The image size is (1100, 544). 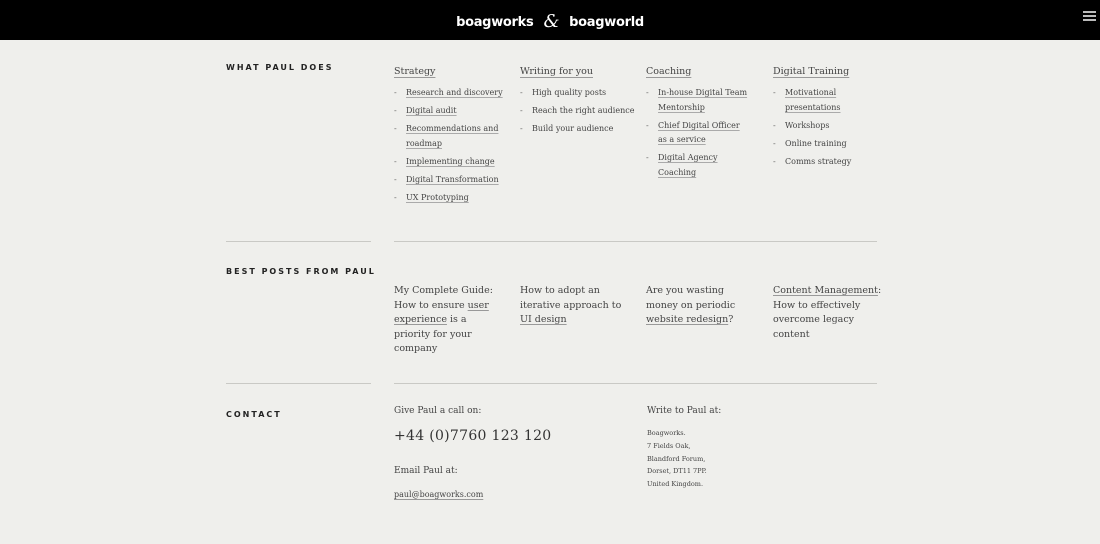 I want to click on logo-ampersand: &, so click(x=551, y=21).